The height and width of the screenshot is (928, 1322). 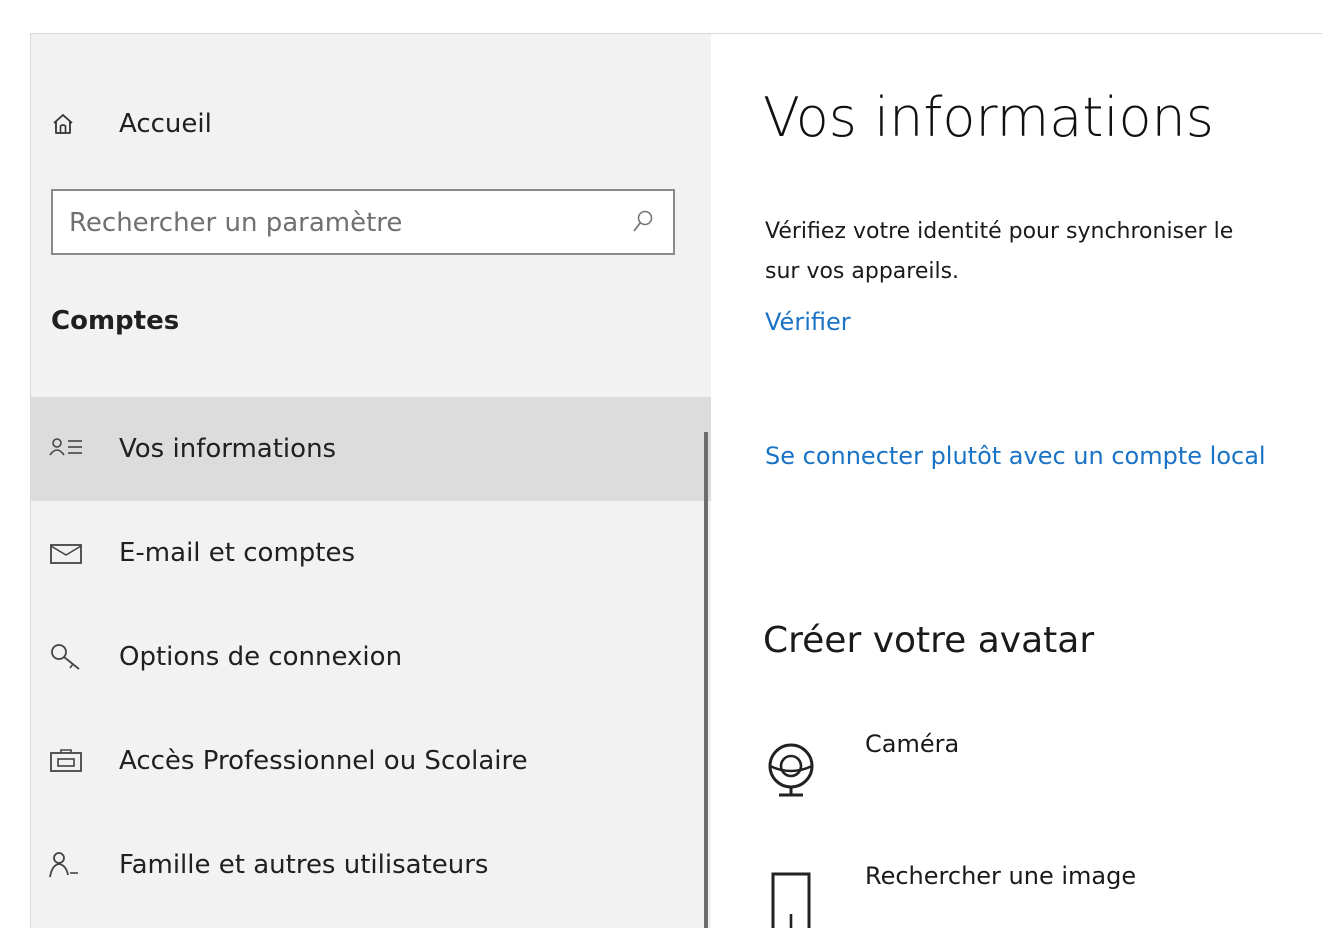 What do you see at coordinates (261, 657) in the screenshot?
I see `sidebar-item-label: Options de connexion` at bounding box center [261, 657].